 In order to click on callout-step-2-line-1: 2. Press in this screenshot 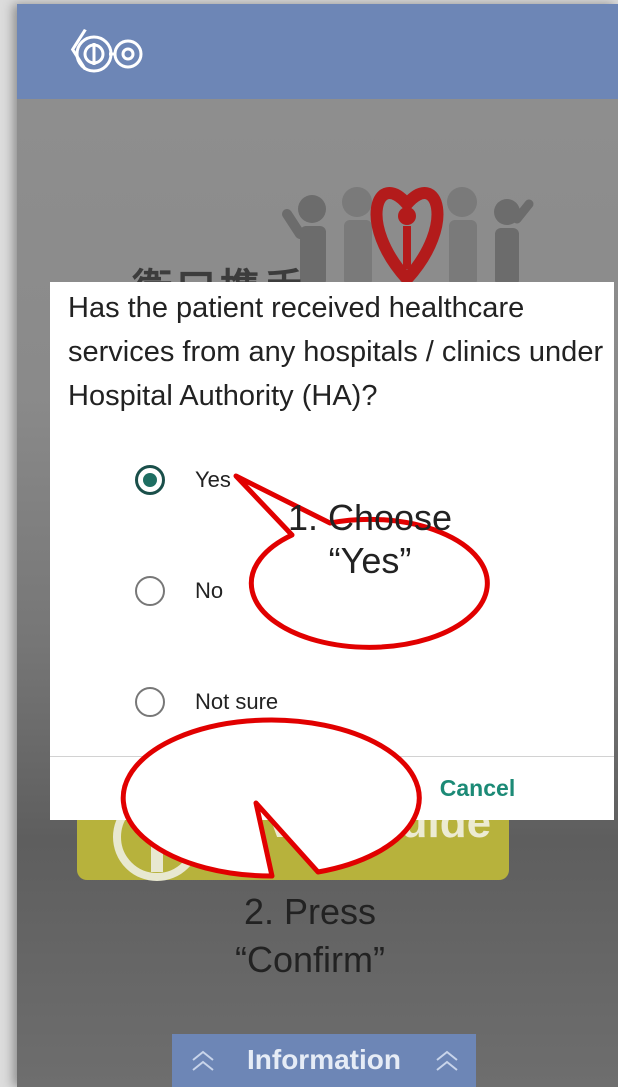, I will do `click(310, 911)`.